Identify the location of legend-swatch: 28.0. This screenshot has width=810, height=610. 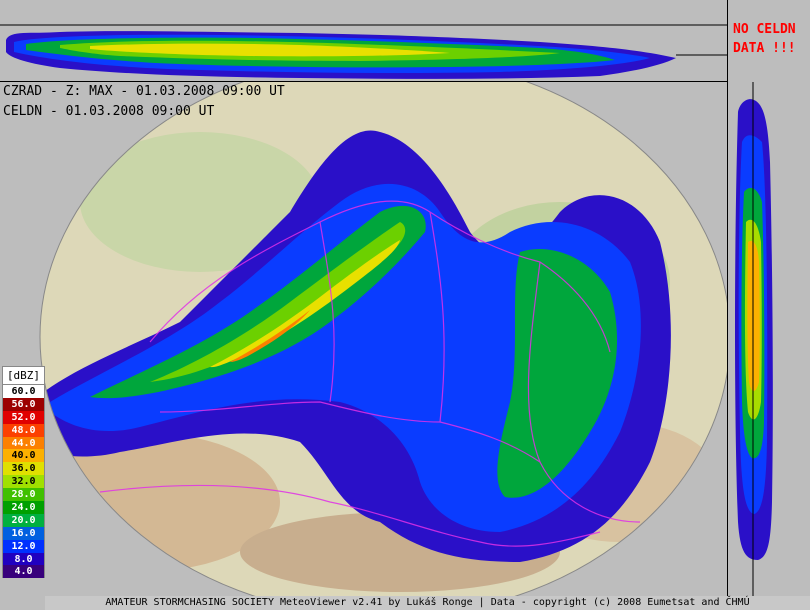
(23, 495).